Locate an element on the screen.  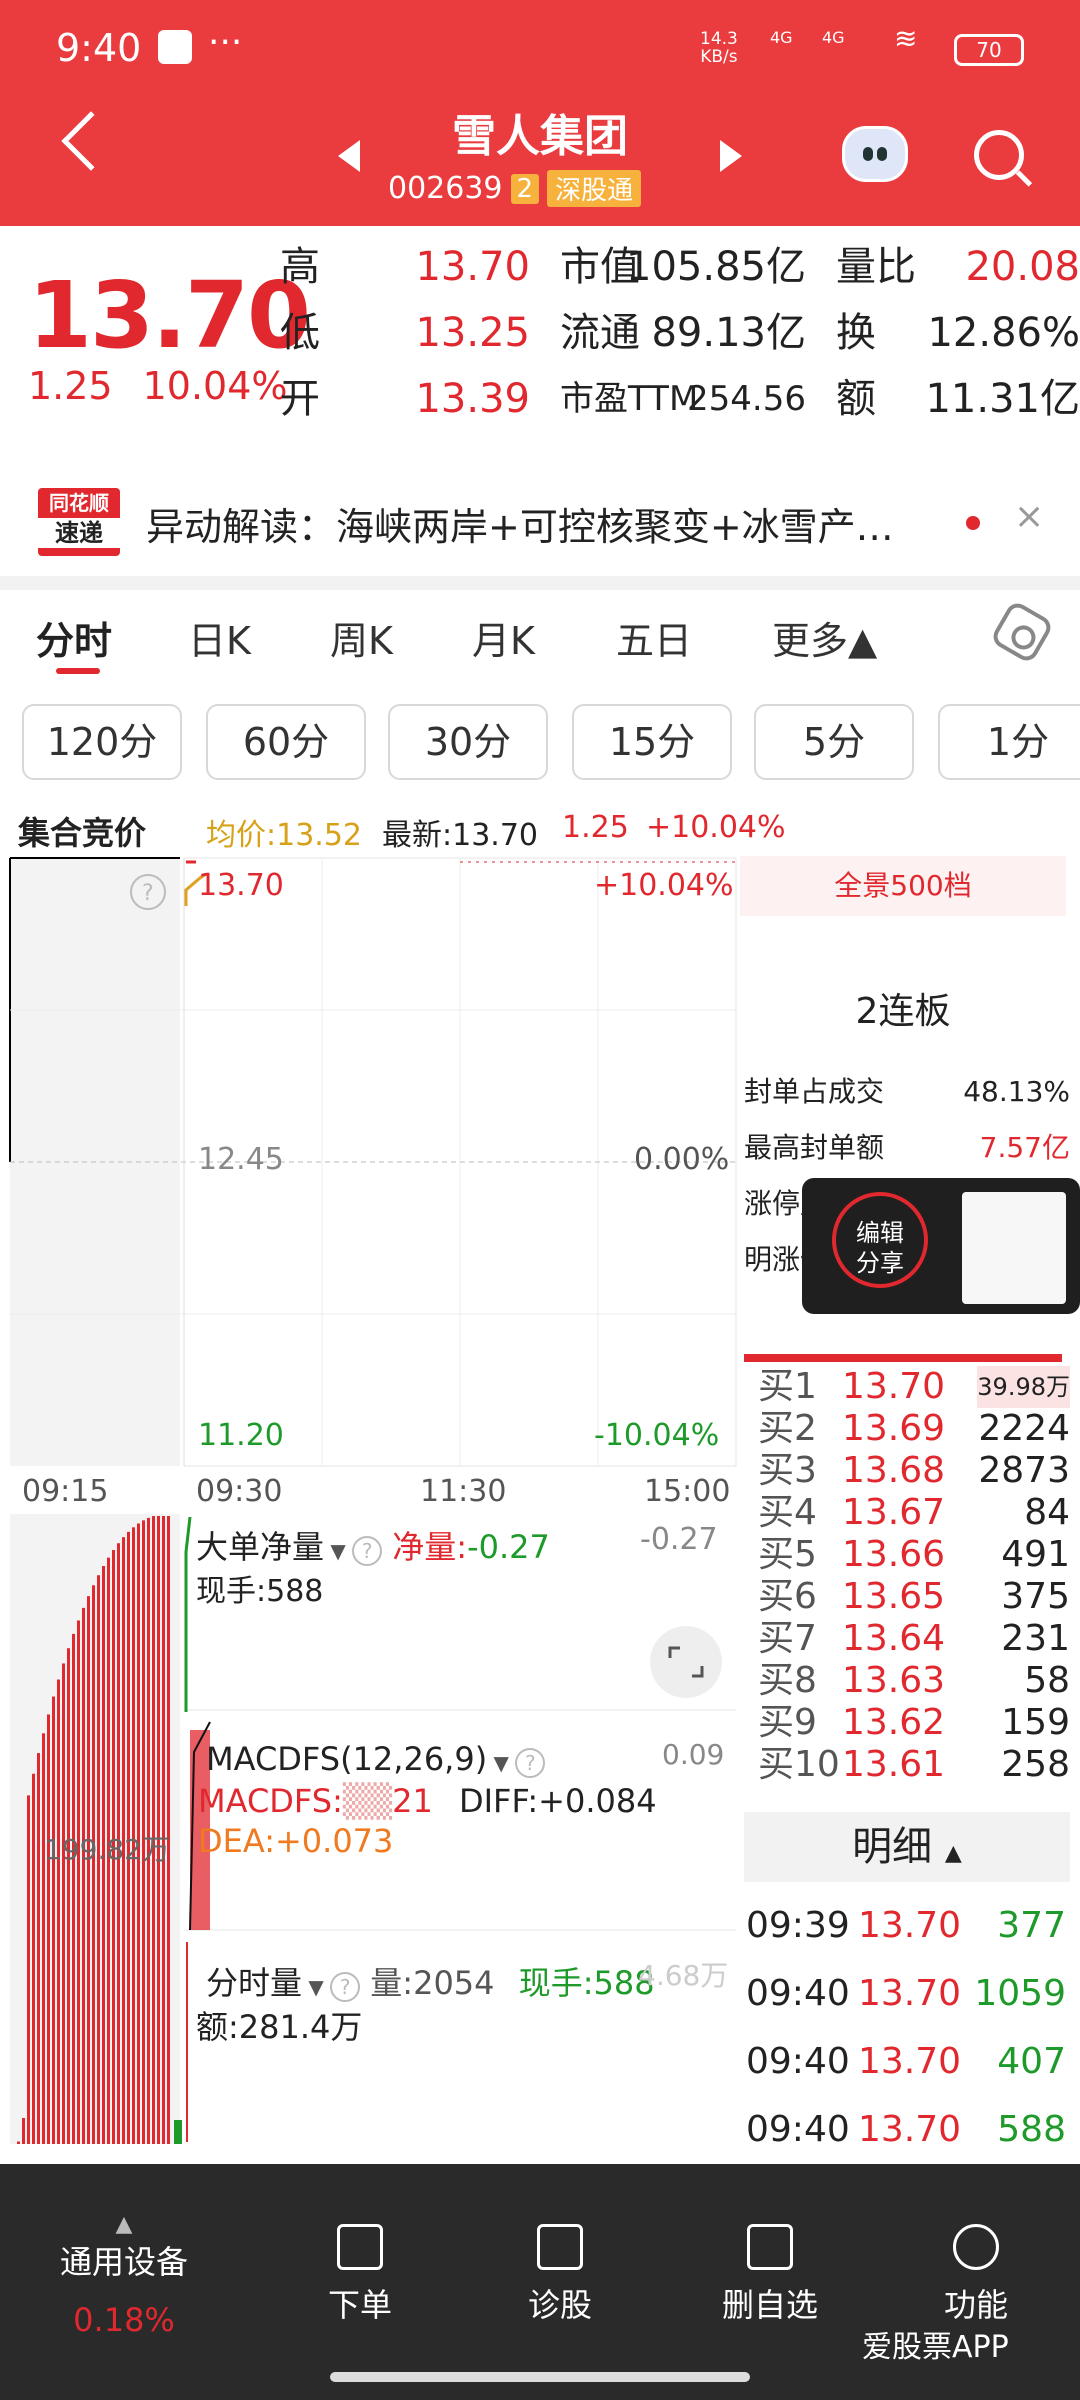
nav-remove-watchlist: 删自选 is located at coordinates (770, 2275).